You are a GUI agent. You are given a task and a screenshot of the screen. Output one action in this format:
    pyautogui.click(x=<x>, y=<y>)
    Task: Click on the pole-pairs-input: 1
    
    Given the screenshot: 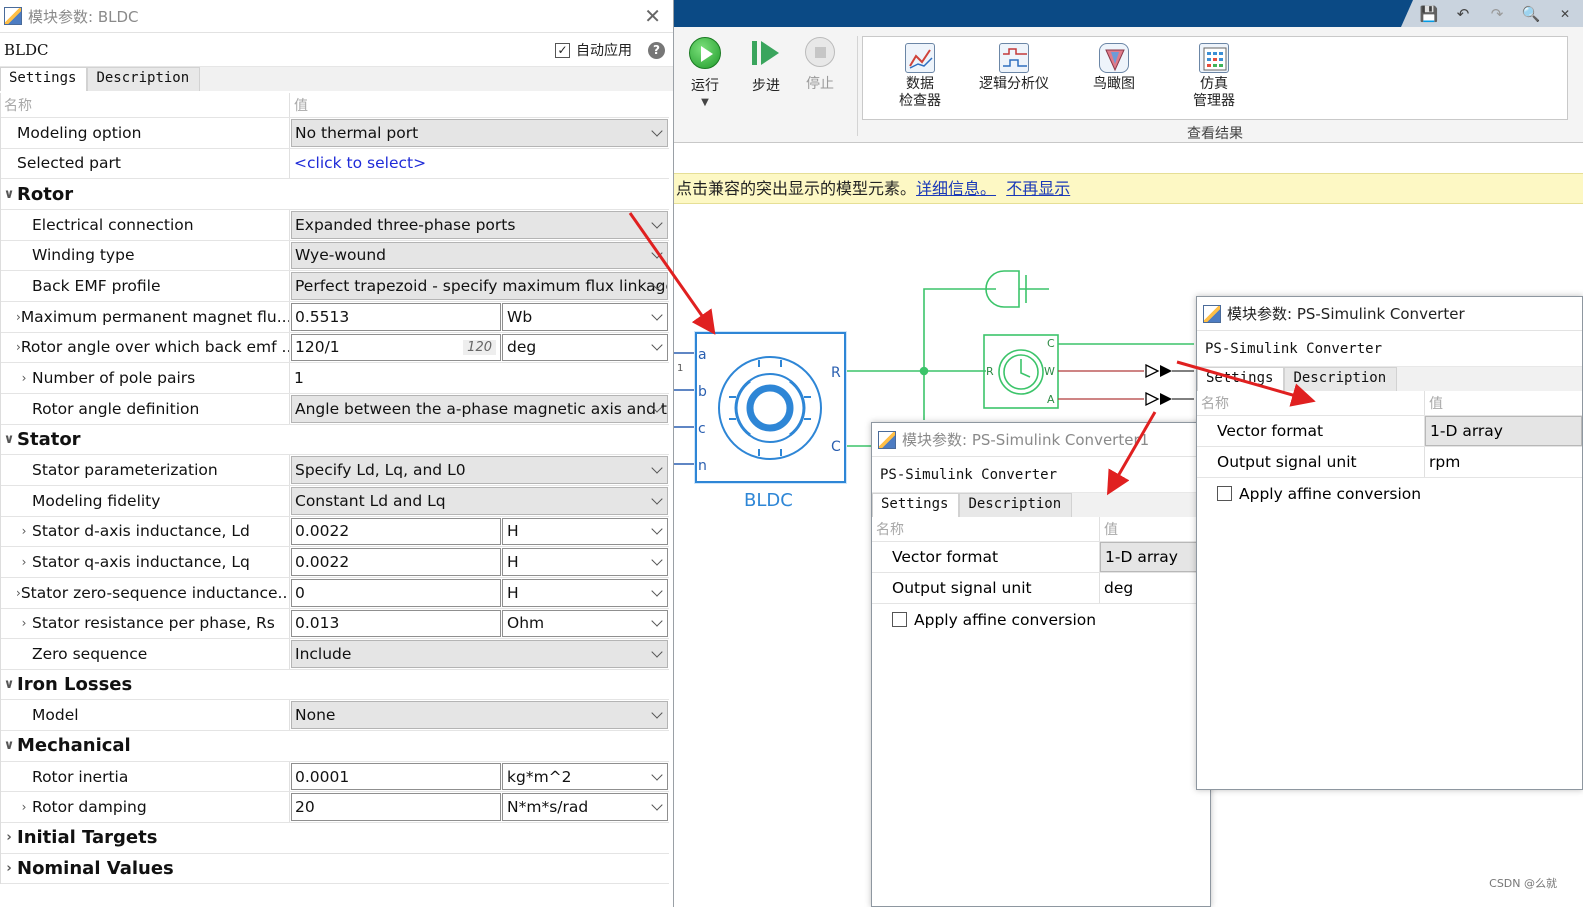 What is the action you would take?
    pyautogui.click(x=479, y=378)
    